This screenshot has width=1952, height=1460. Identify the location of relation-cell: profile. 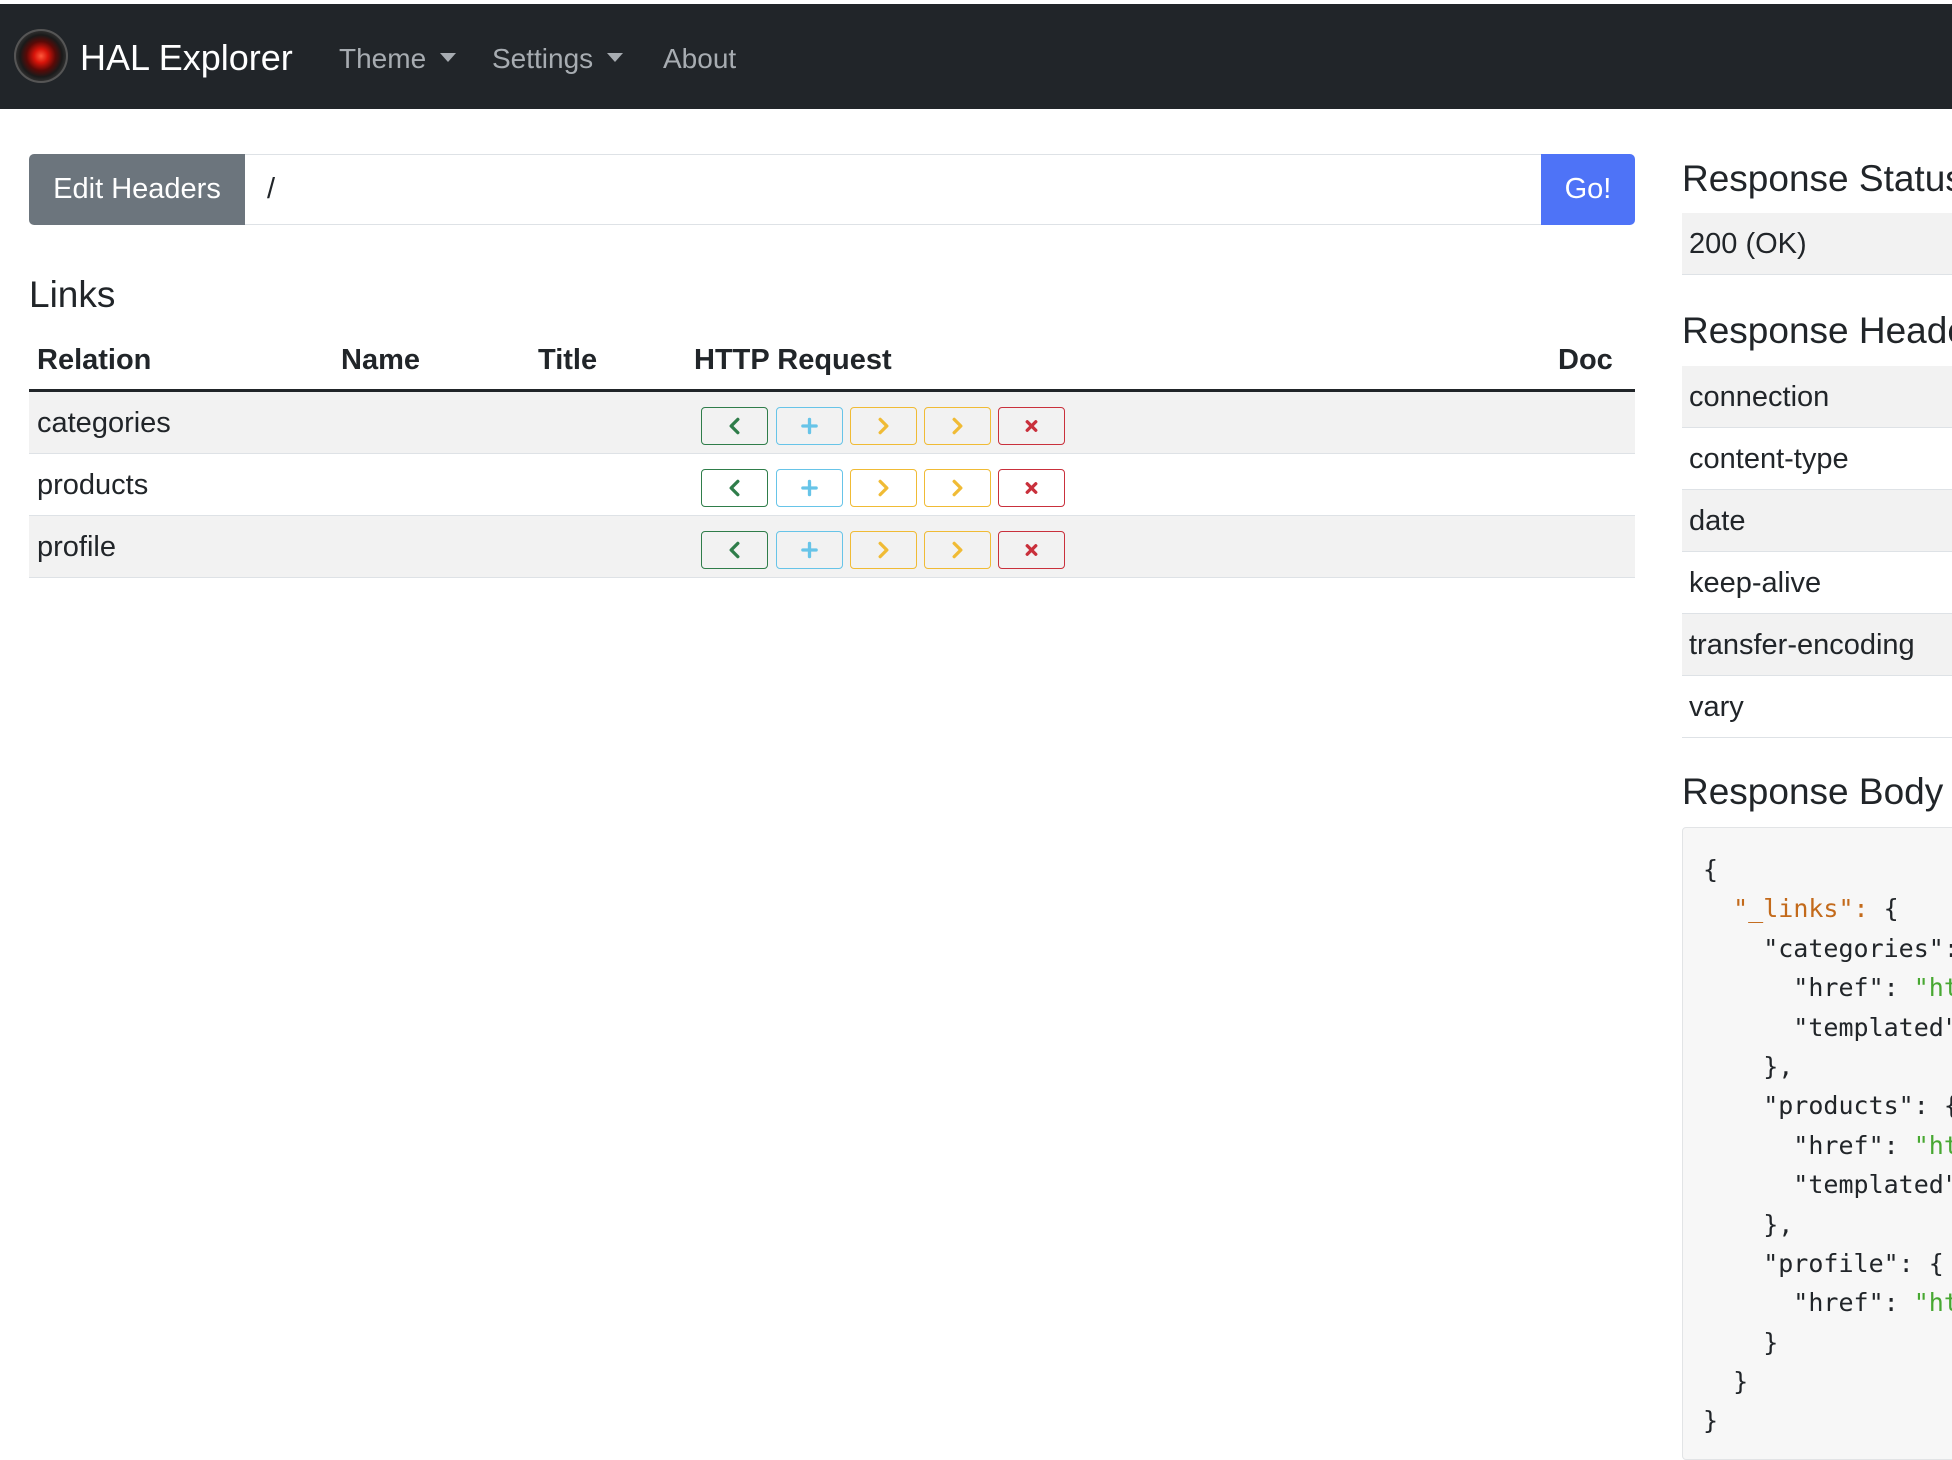
(76, 547).